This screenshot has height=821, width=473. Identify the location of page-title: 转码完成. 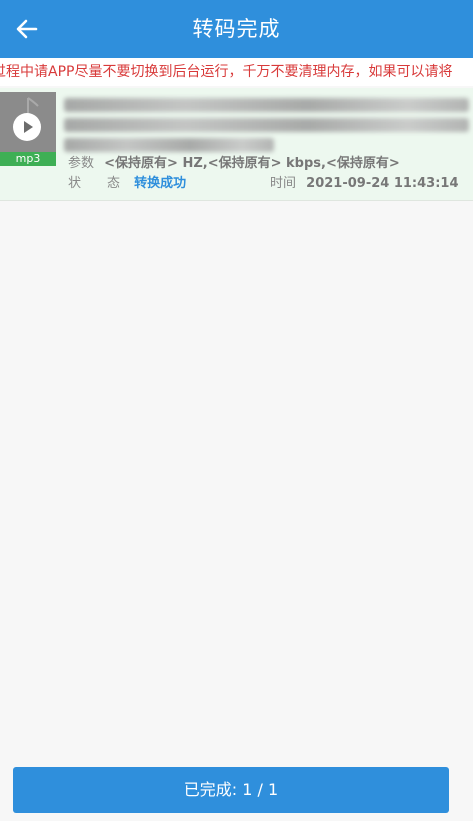
(236, 29).